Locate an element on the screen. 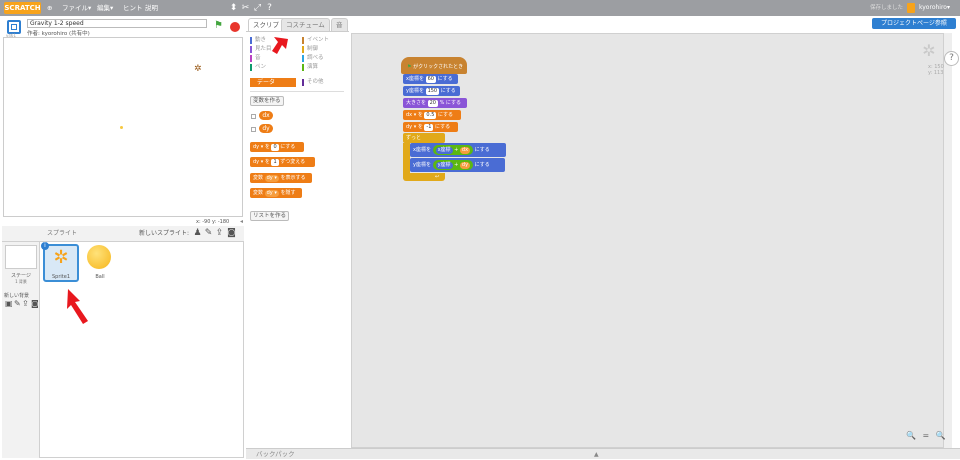  grow-icon: ⤢ is located at coordinates (257, 8).